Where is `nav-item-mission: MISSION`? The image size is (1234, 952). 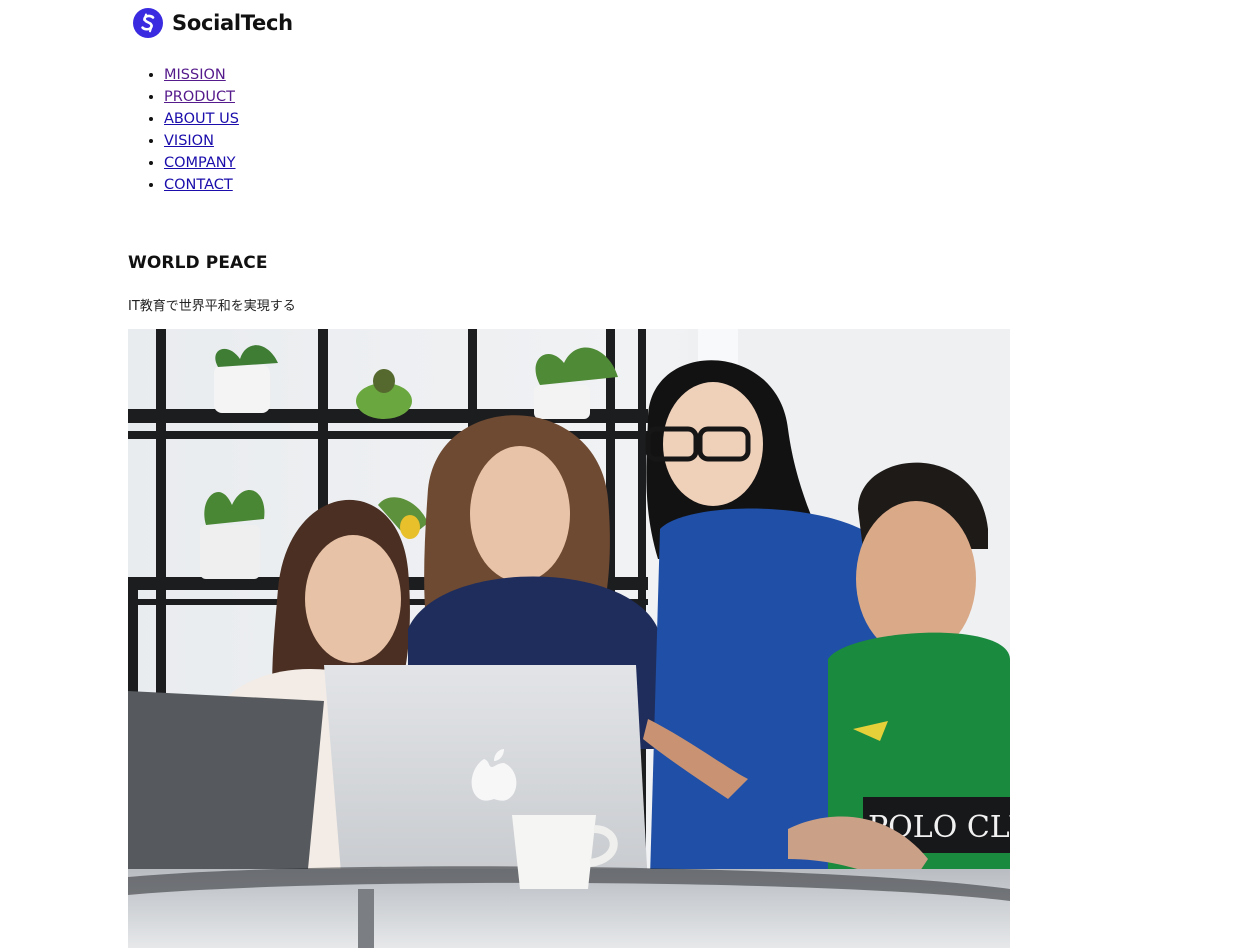 nav-item-mission: MISSION is located at coordinates (201, 75).